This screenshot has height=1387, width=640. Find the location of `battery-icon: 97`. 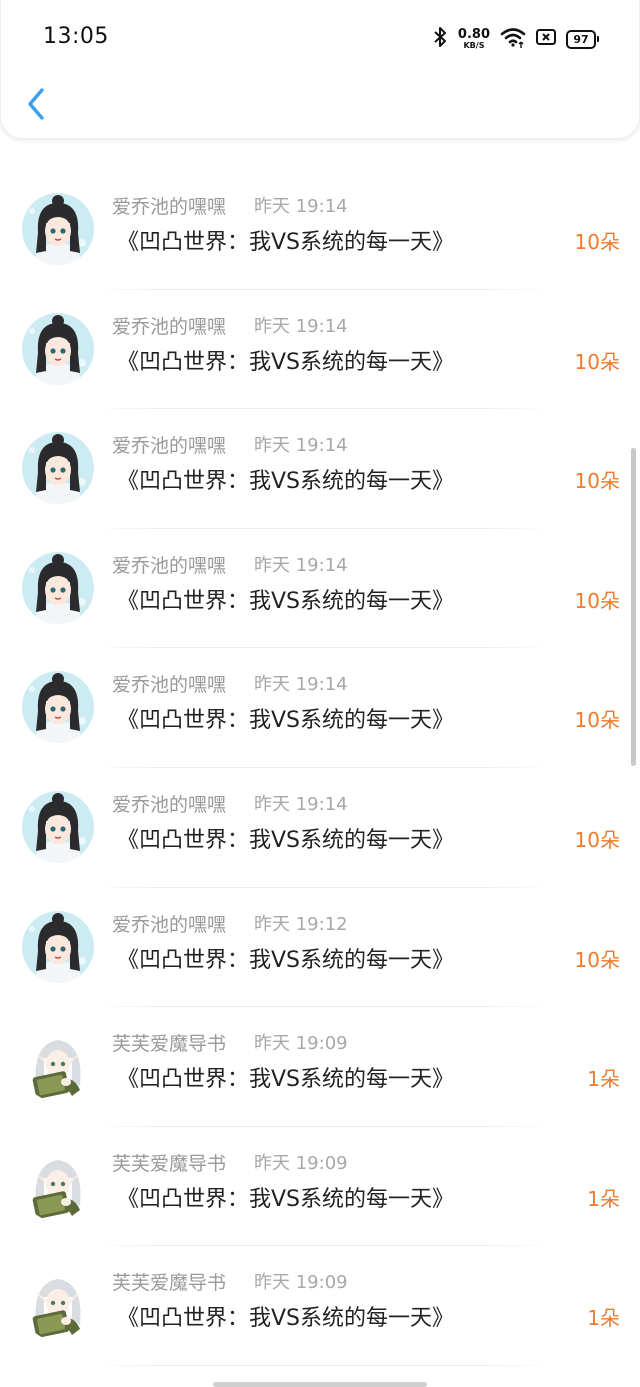

battery-icon: 97 is located at coordinates (582, 39).